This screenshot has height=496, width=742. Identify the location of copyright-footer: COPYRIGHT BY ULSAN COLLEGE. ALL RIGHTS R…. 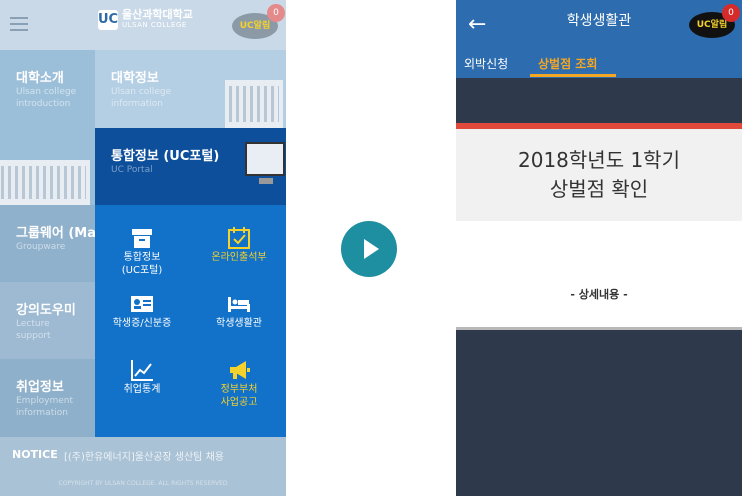
(143, 483).